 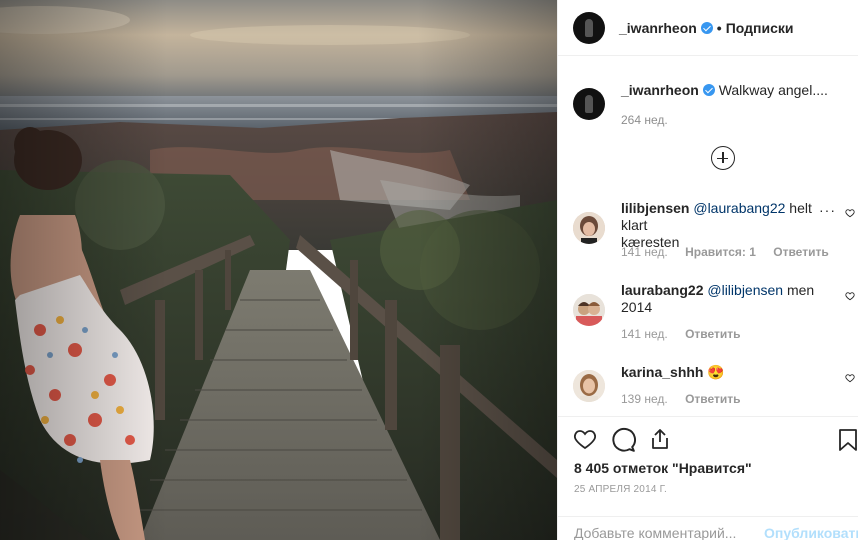 What do you see at coordinates (658, 28) in the screenshot?
I see `author-username: _iwanrheon` at bounding box center [658, 28].